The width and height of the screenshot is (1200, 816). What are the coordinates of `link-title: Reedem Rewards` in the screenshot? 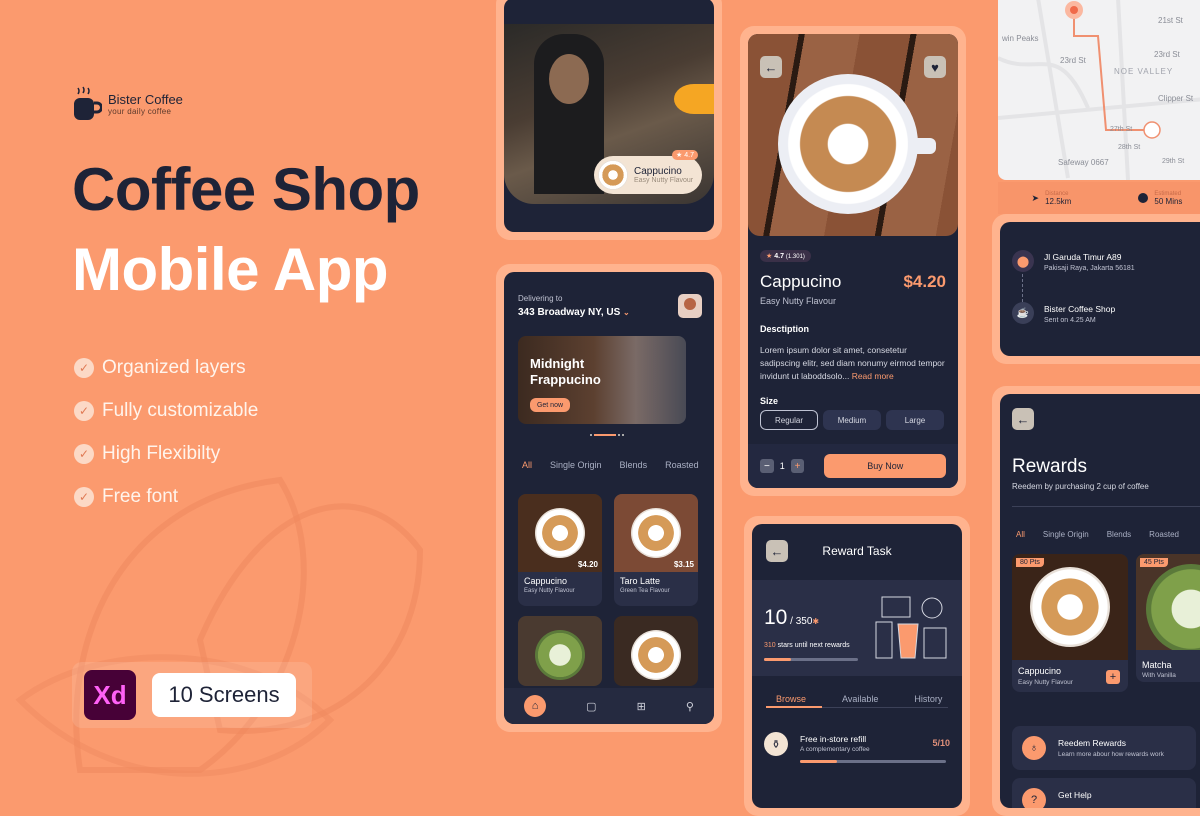 It's located at (1092, 743).